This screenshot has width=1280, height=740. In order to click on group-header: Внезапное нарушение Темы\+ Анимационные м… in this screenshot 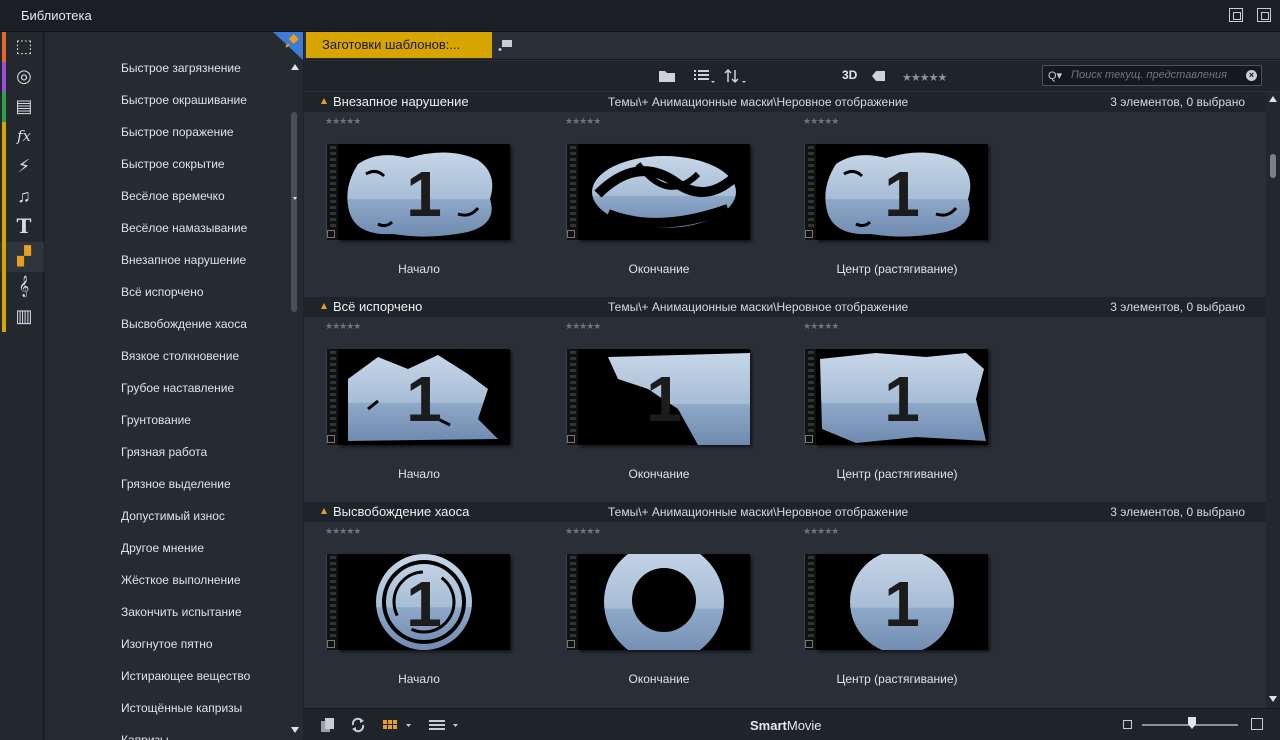, I will do `click(785, 102)`.